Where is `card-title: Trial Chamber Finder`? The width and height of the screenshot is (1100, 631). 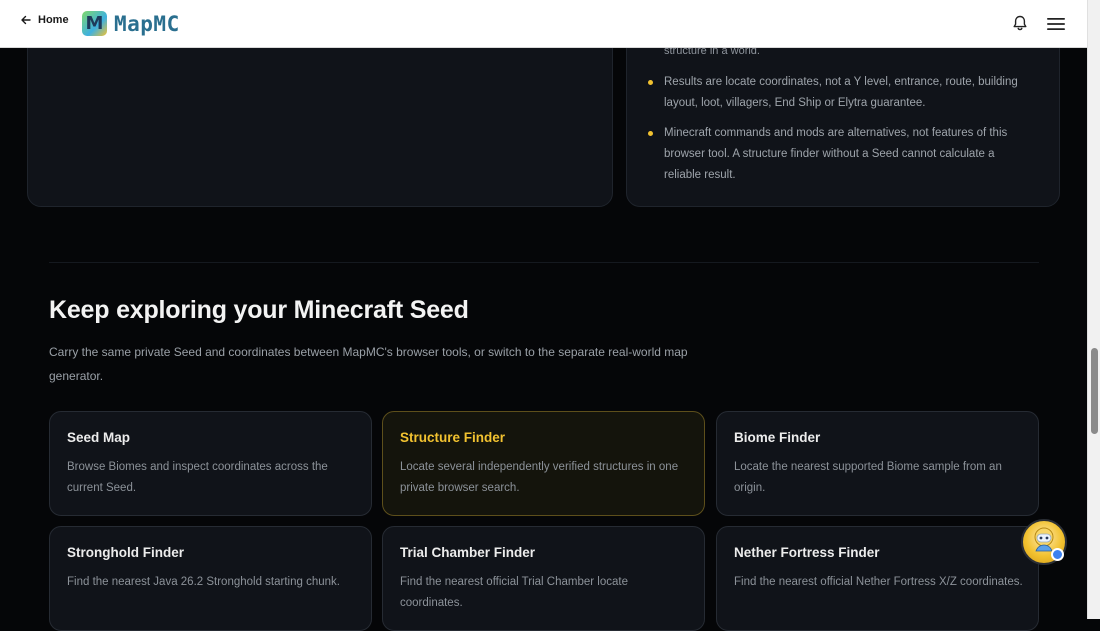 card-title: Trial Chamber Finder is located at coordinates (468, 552).